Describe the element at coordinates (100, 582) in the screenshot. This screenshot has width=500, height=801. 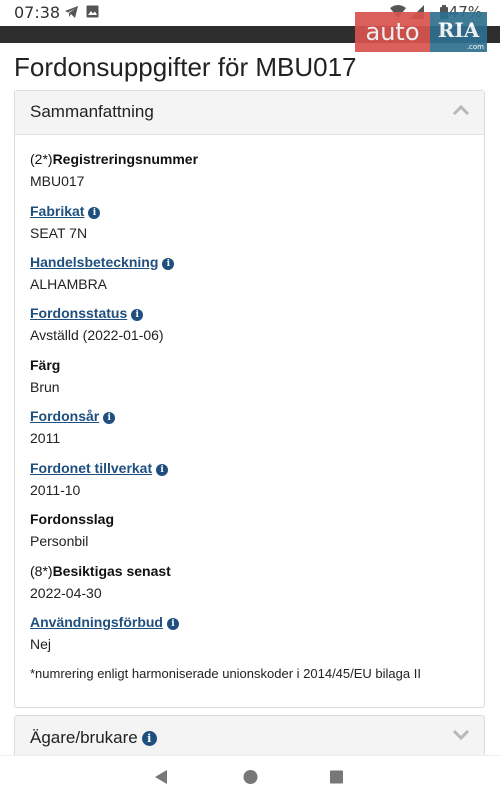
I see `field-besiktigas-senast: (8*)Besiktigas senast 2022-04-30` at that location.